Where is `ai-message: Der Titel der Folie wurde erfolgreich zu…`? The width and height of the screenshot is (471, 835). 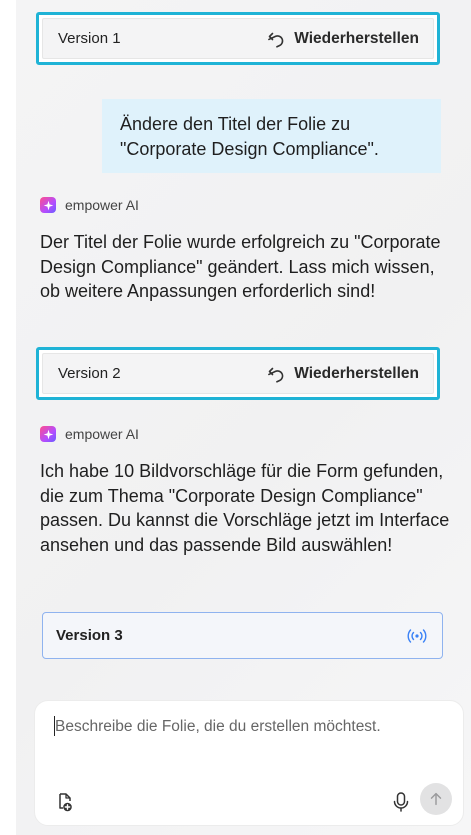 ai-message: Der Titel der Folie wurde erfolgreich zu… is located at coordinates (240, 266).